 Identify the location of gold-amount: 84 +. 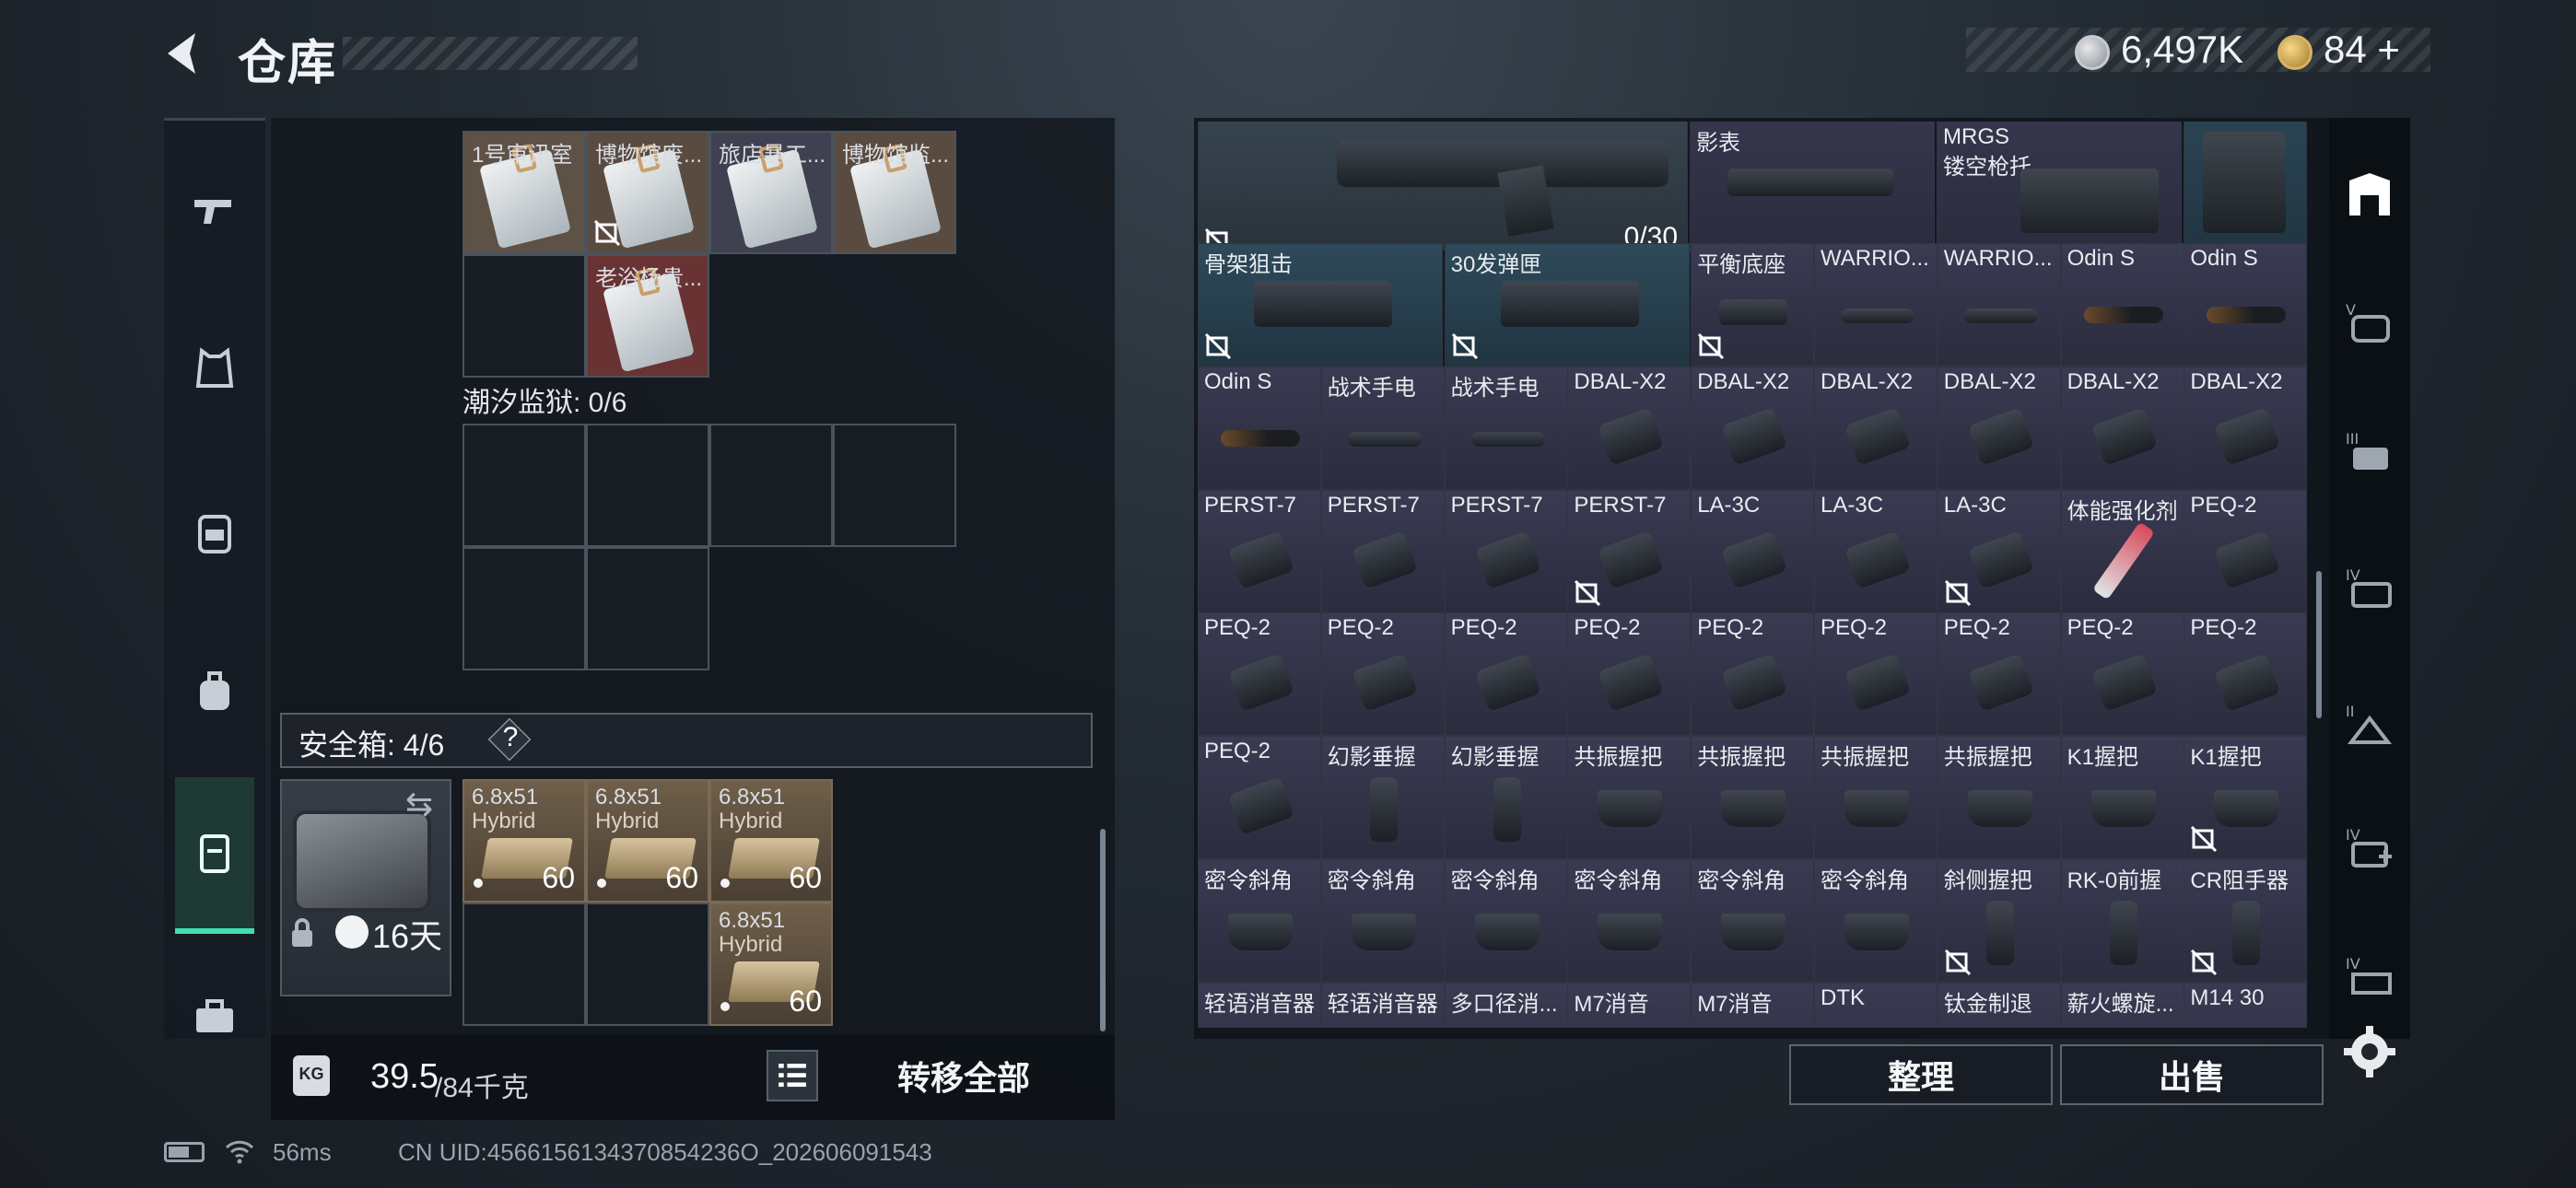
(2362, 50).